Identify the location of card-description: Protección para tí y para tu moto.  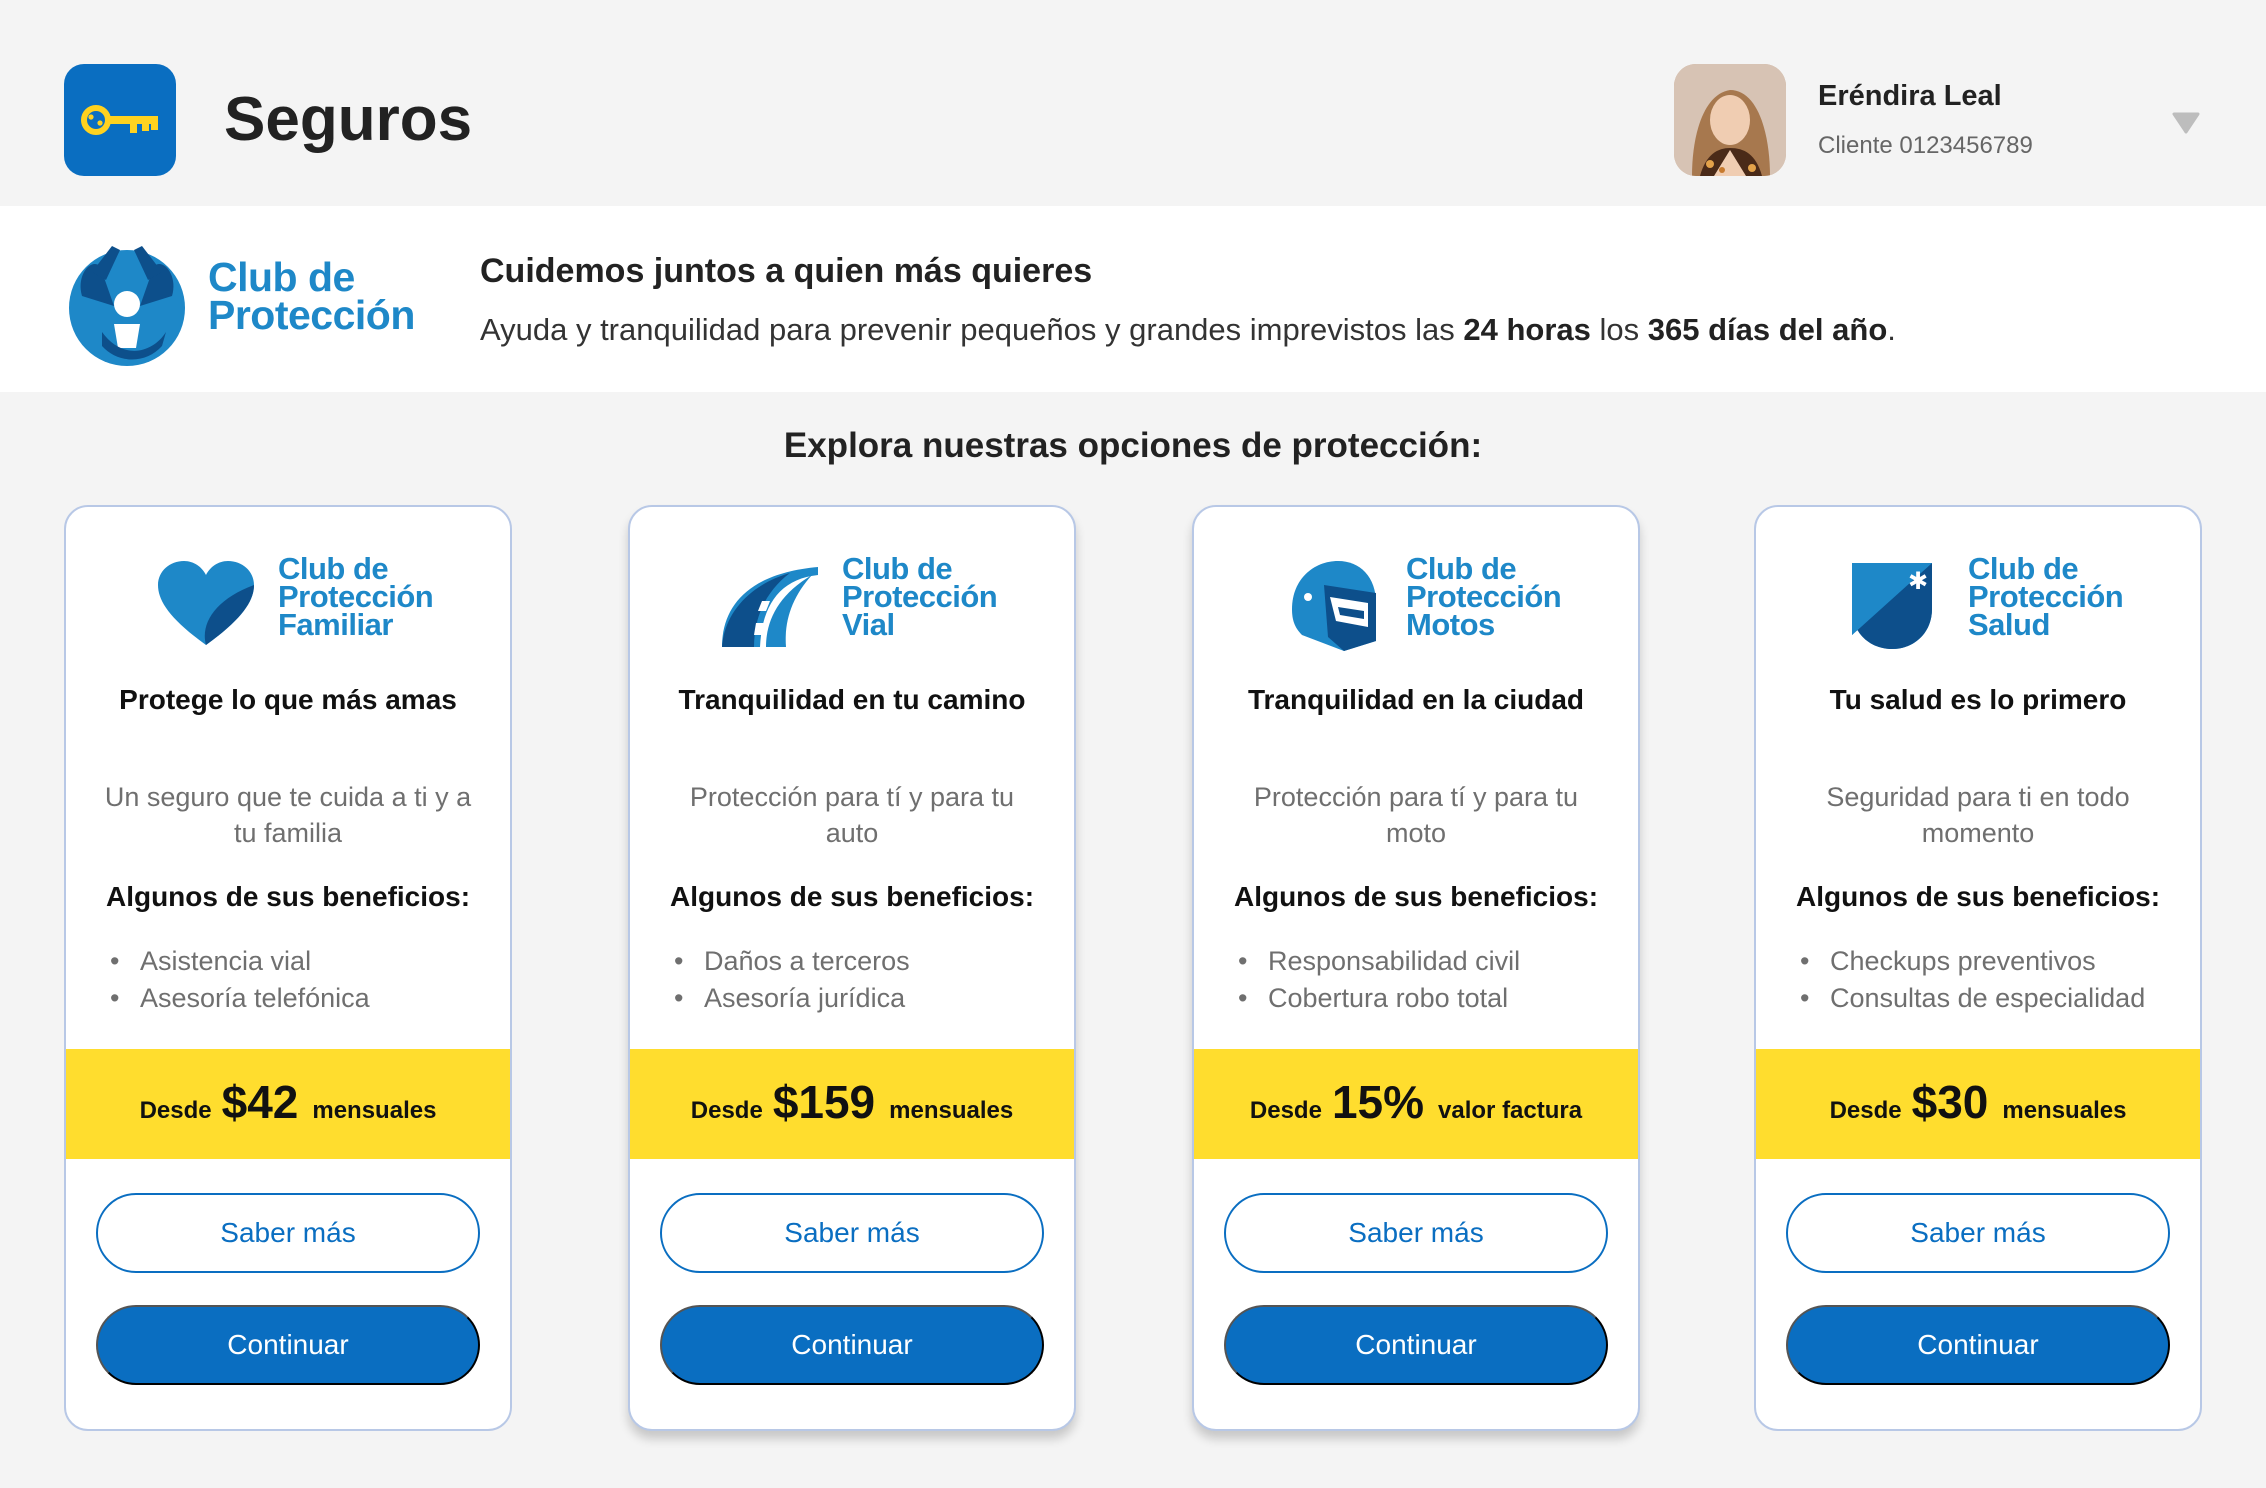
(1416, 815).